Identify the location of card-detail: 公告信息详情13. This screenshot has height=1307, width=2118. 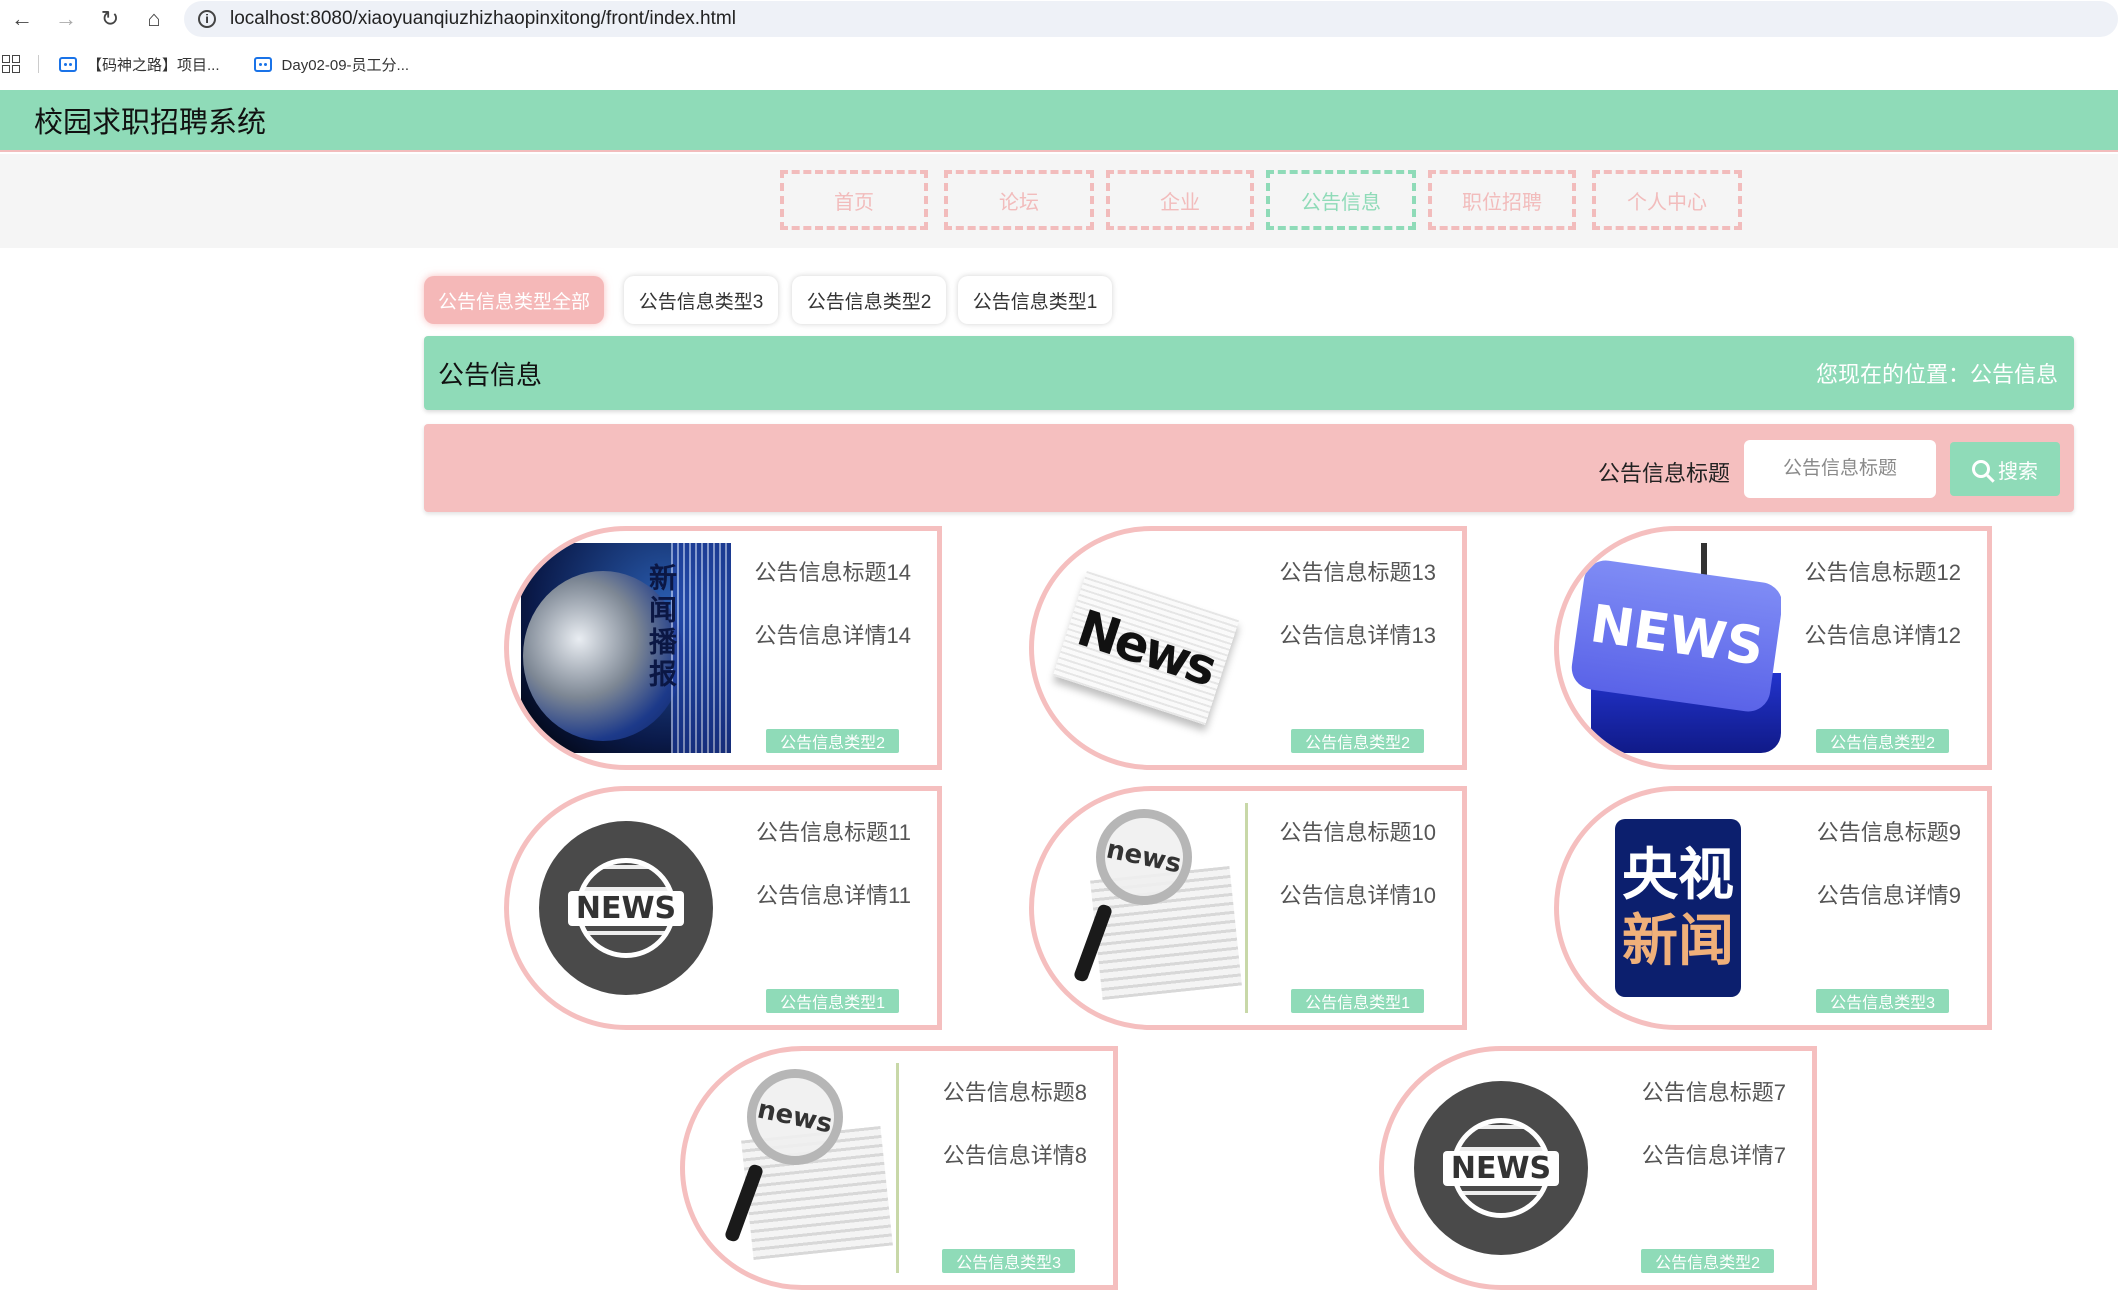
(1357, 635).